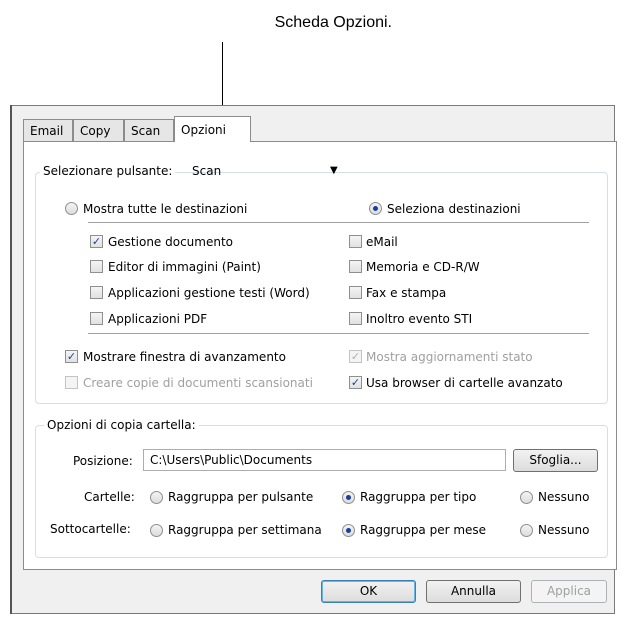 This screenshot has width=625, height=618. What do you see at coordinates (241, 497) in the screenshot?
I see `folders-by-button-label: Raggruppa per pulsante` at bounding box center [241, 497].